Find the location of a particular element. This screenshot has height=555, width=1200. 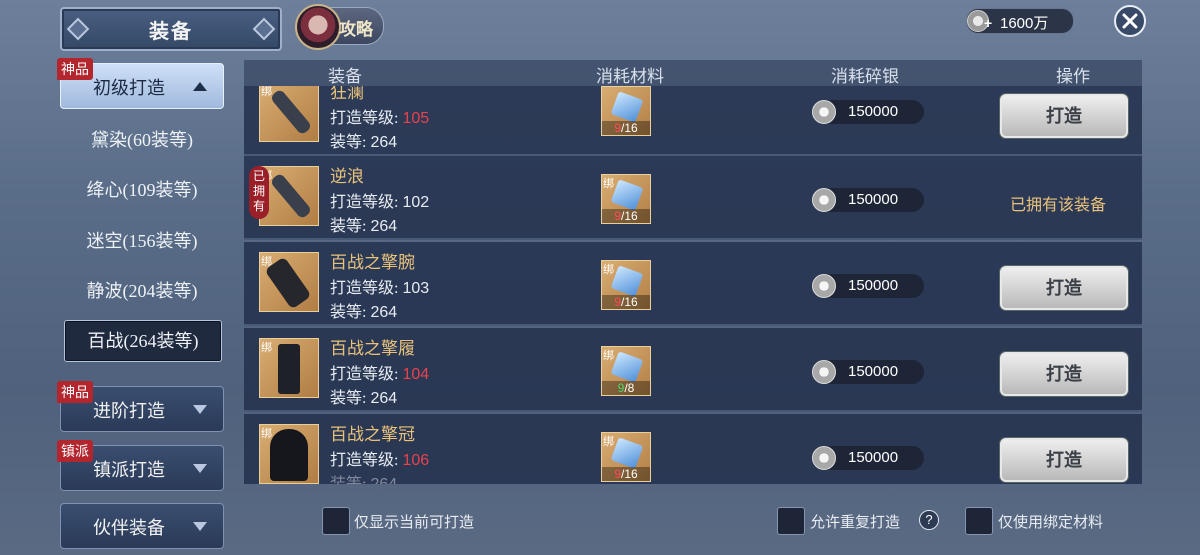

add-currency-icon: + is located at coordinates (988, 23).